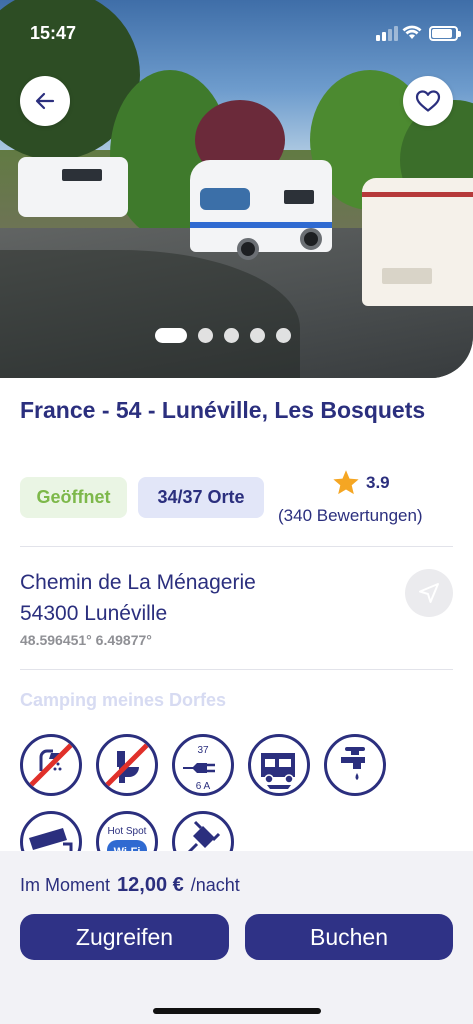  Describe the element at coordinates (124, 937) in the screenshot. I see `grab-button: Zugreifen` at that location.